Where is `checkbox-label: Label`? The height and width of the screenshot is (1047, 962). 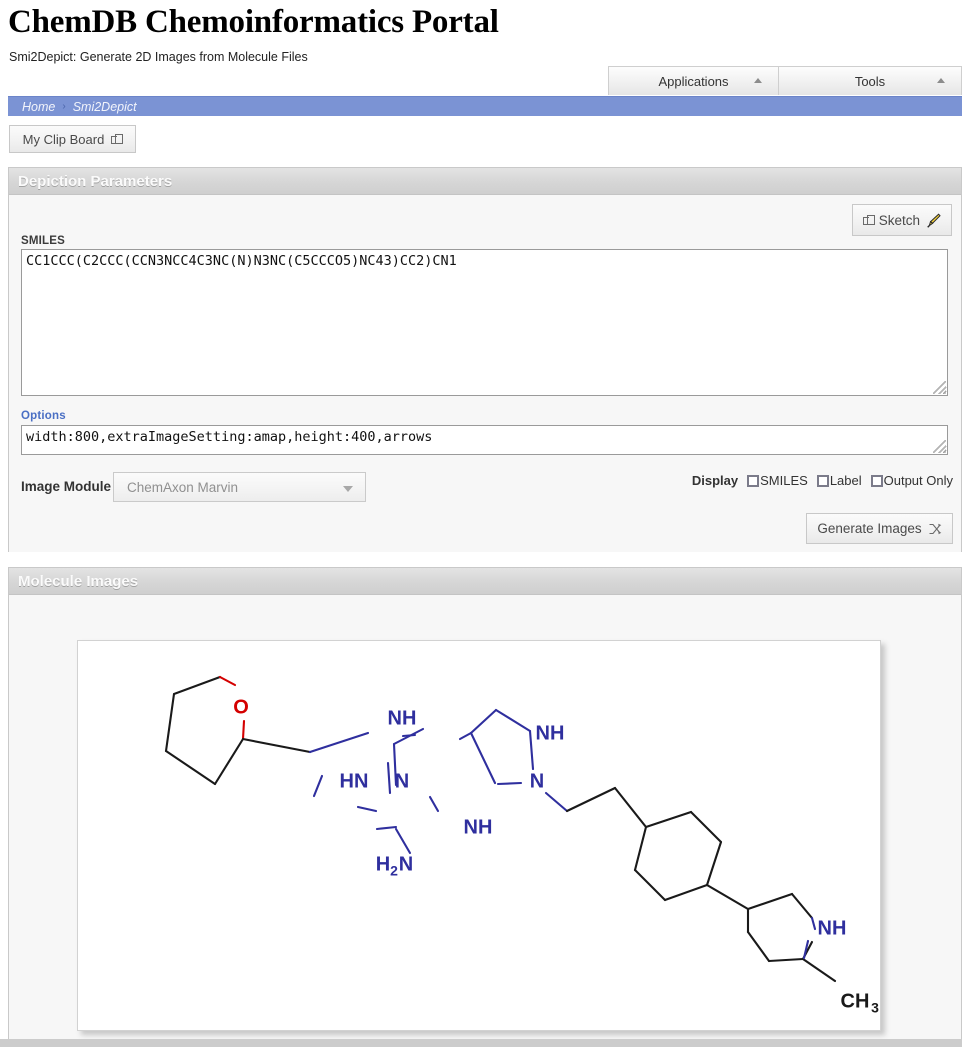 checkbox-label: Label is located at coordinates (839, 480).